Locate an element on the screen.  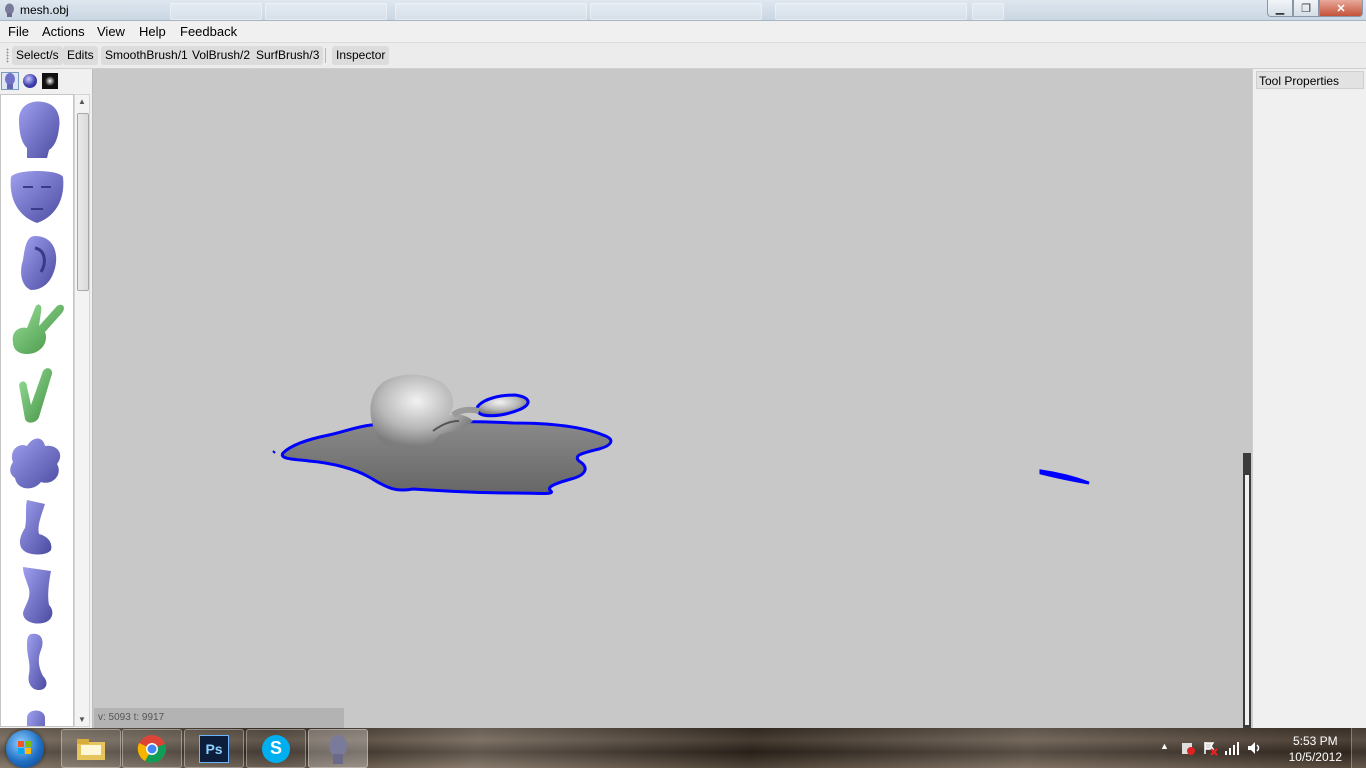
skype-app-icon: S is located at coordinates (276, 748).